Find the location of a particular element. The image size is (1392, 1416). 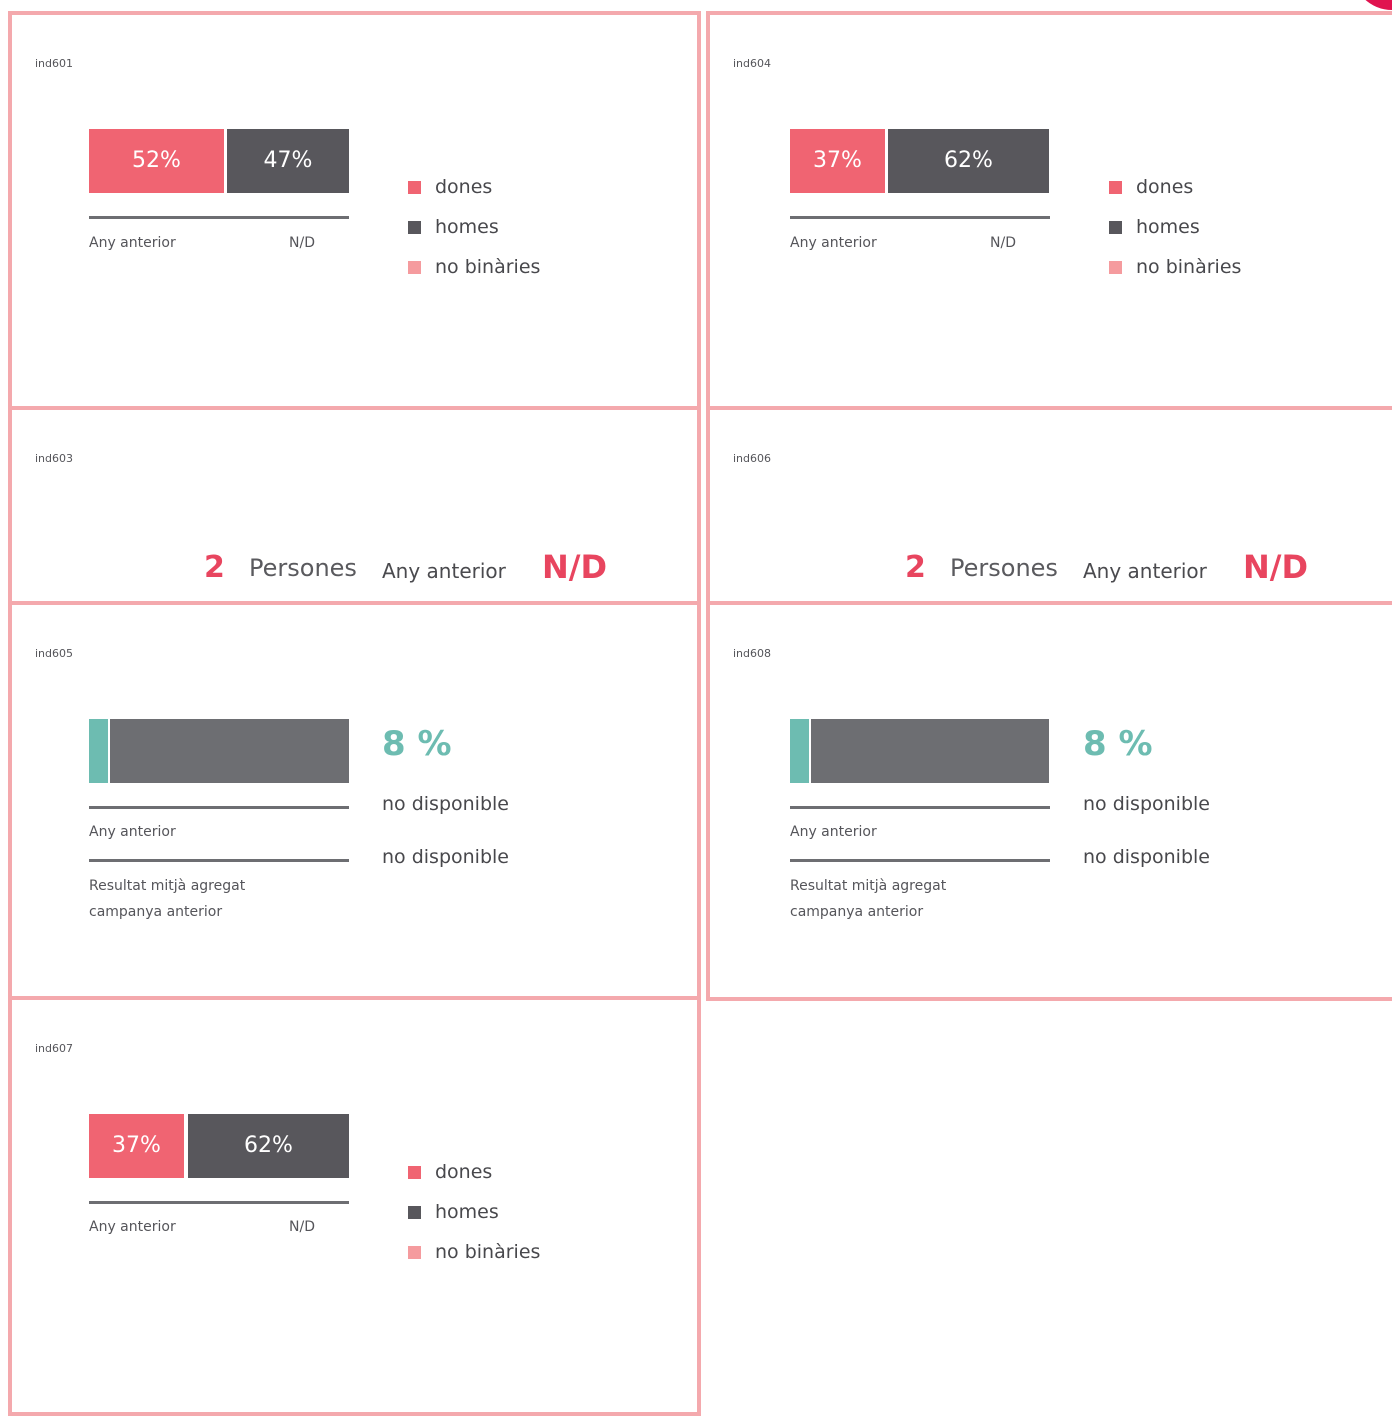

panel-ind603: ind603 2 Persones Any anterior N/D is located at coordinates (354, 506).